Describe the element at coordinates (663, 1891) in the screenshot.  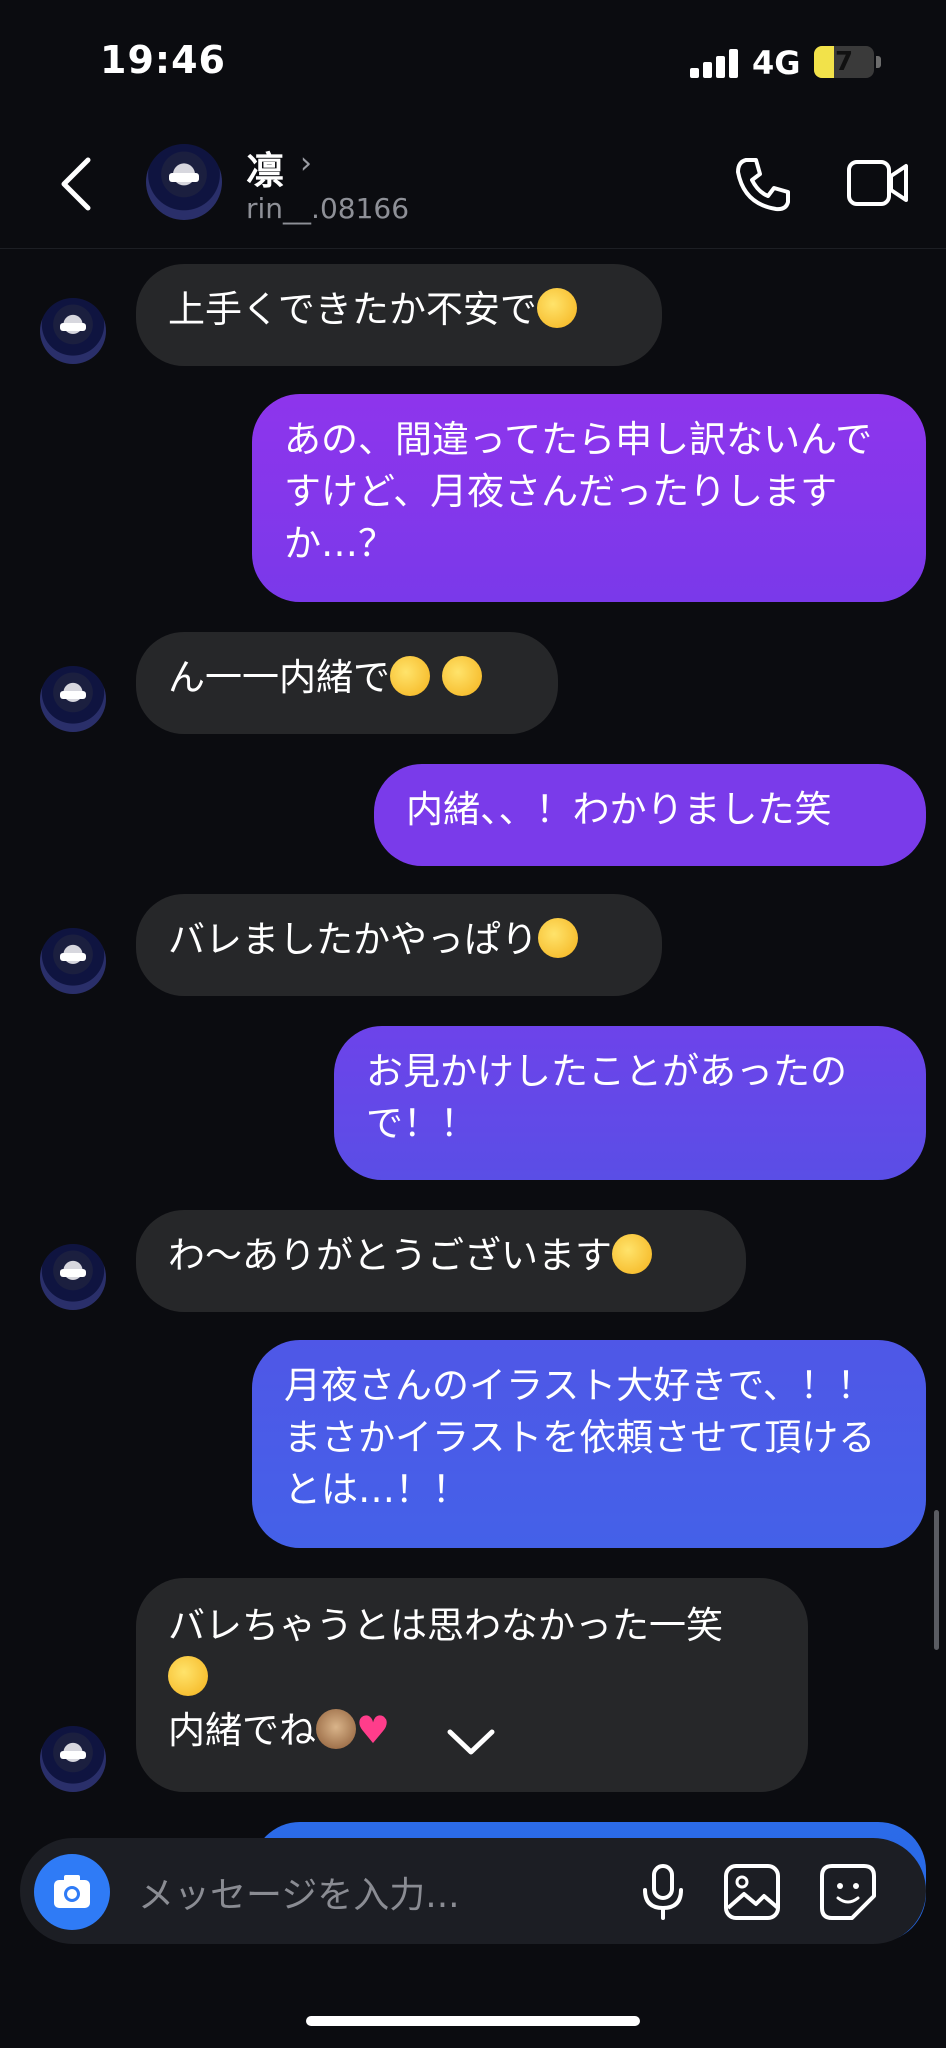
I see `microphone-icon` at that location.